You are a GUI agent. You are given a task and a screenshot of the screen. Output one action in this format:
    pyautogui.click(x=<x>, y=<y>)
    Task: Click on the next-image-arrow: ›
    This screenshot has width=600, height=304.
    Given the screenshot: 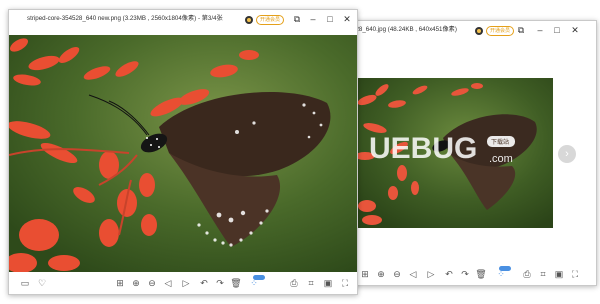 What is the action you would take?
    pyautogui.click(x=567, y=154)
    